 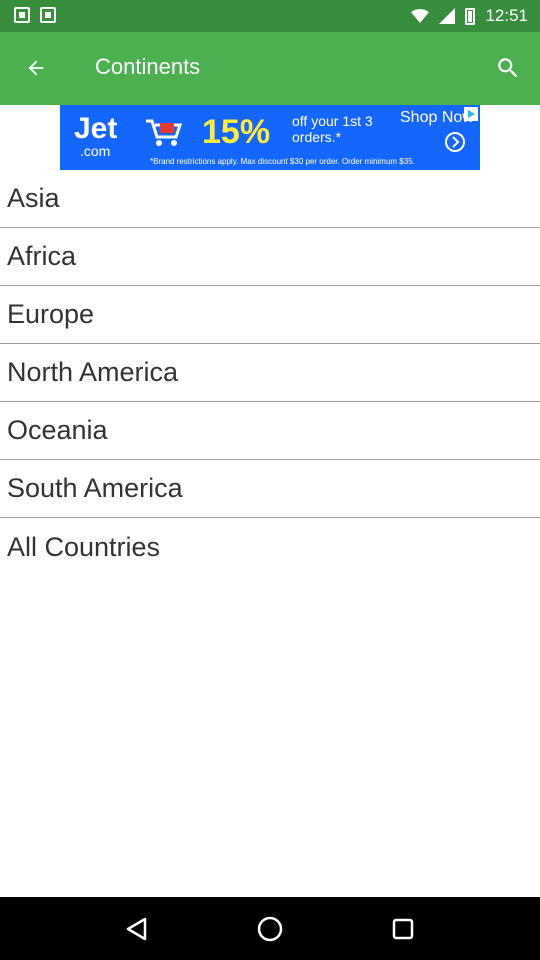 I want to click on list-item-north-america: North America, so click(x=270, y=373).